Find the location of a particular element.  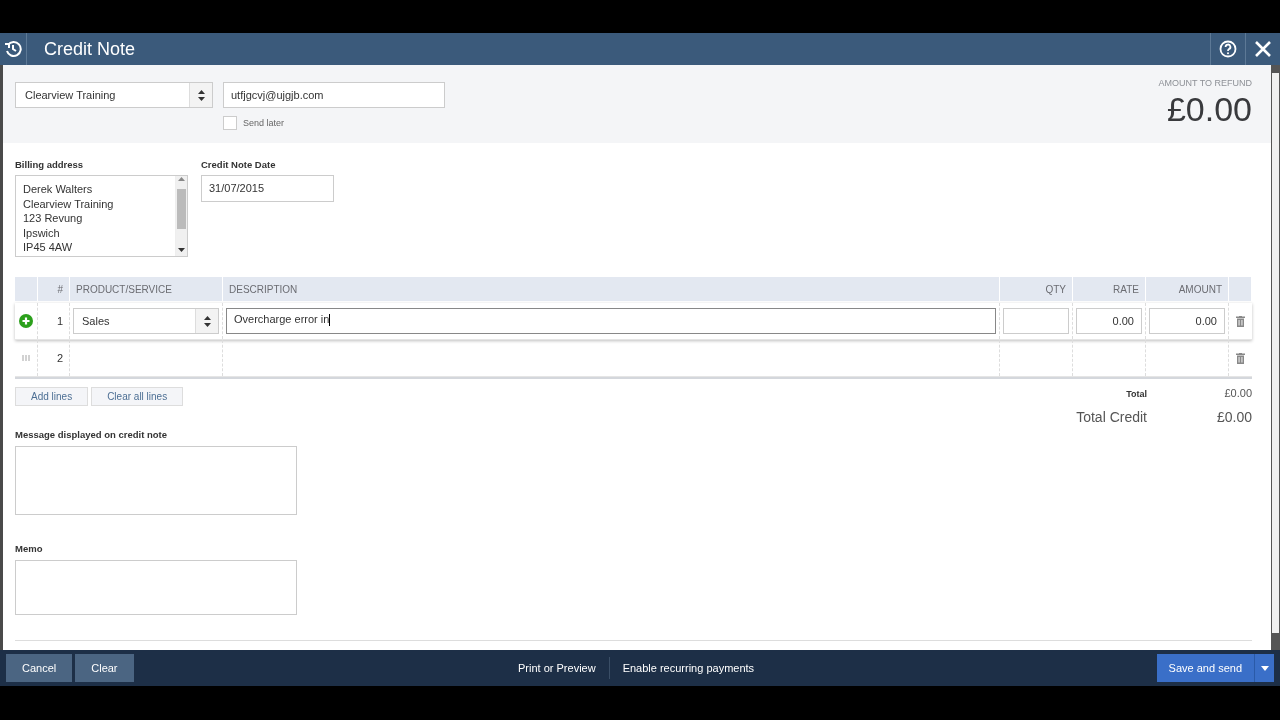

send-later-checkbox is located at coordinates (230, 123).